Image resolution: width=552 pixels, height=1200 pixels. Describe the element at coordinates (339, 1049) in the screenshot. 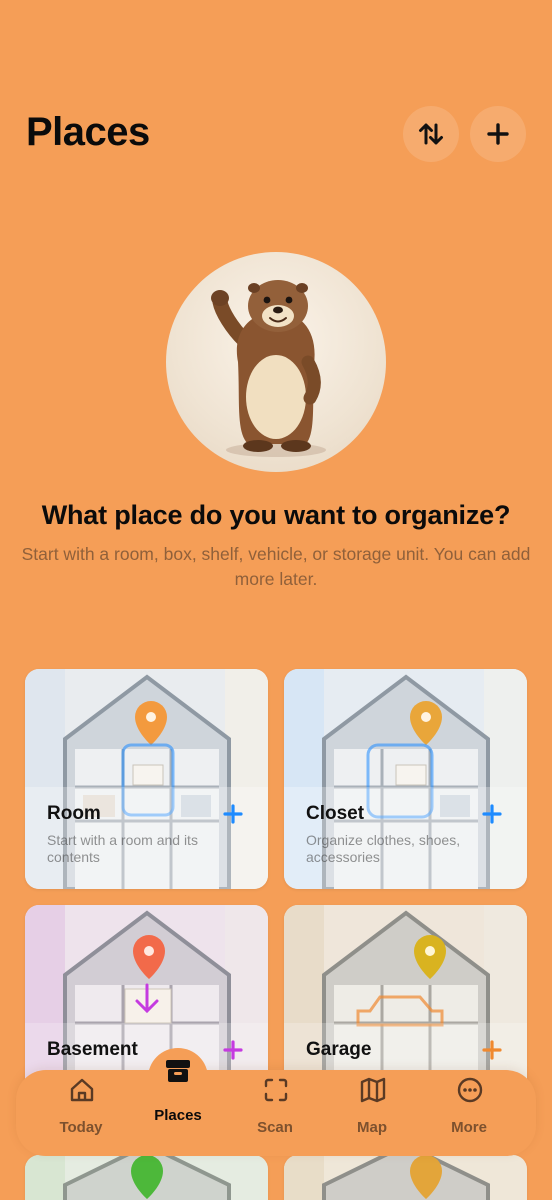

I see `card-title: Garage` at that location.